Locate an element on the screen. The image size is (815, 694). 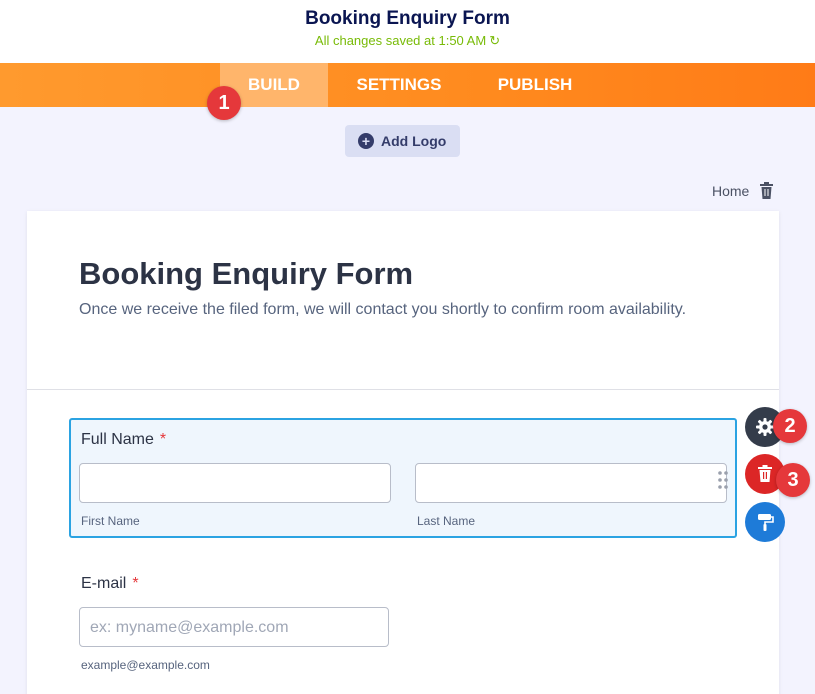
full-name-label: Full Name * is located at coordinates (123, 440).